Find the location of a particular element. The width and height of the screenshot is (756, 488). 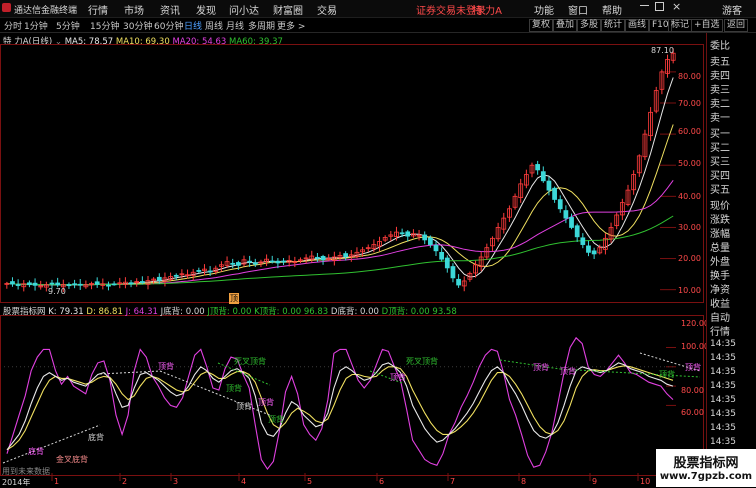

side-label: 卖二 is located at coordinates (720, 104).